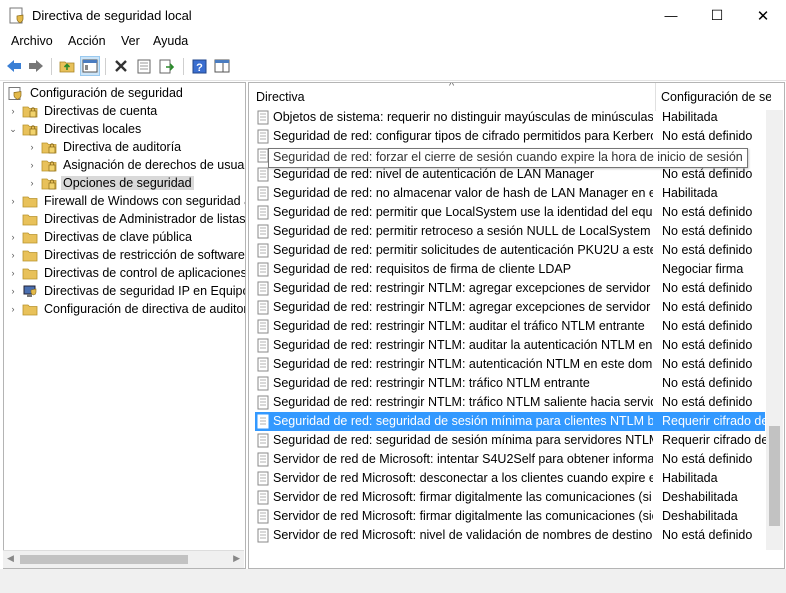  I want to click on tree-item: ⌄ Directivas locales, so click(75, 129).